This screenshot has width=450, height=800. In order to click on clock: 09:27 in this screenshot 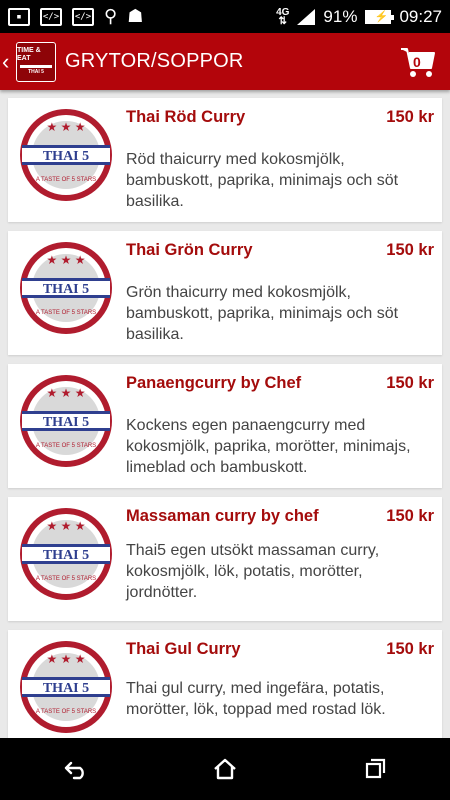, I will do `click(420, 16)`.